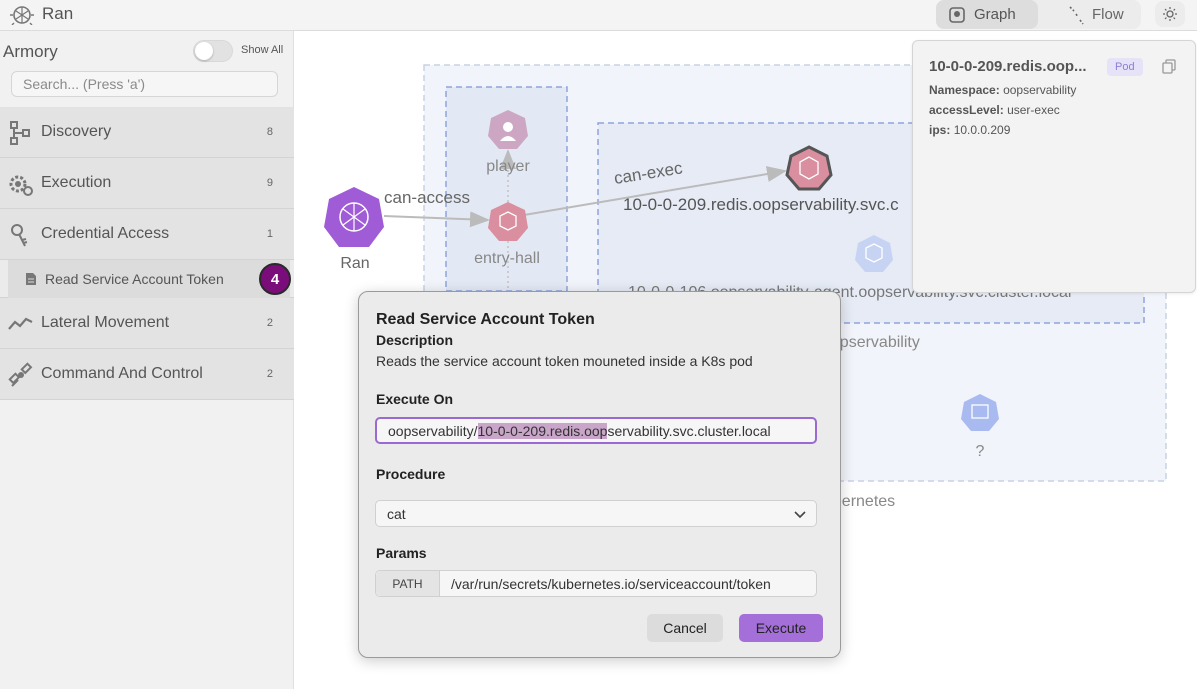 This screenshot has height=689, width=1197. I want to click on procedure-select: cat, so click(596, 513).